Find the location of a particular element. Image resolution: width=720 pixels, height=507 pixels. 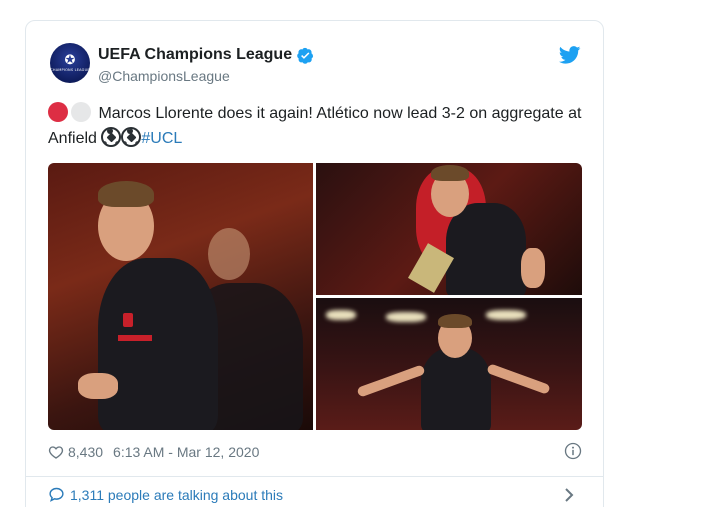

conversation-count: 1,311 people are talking about this is located at coordinates (176, 495).